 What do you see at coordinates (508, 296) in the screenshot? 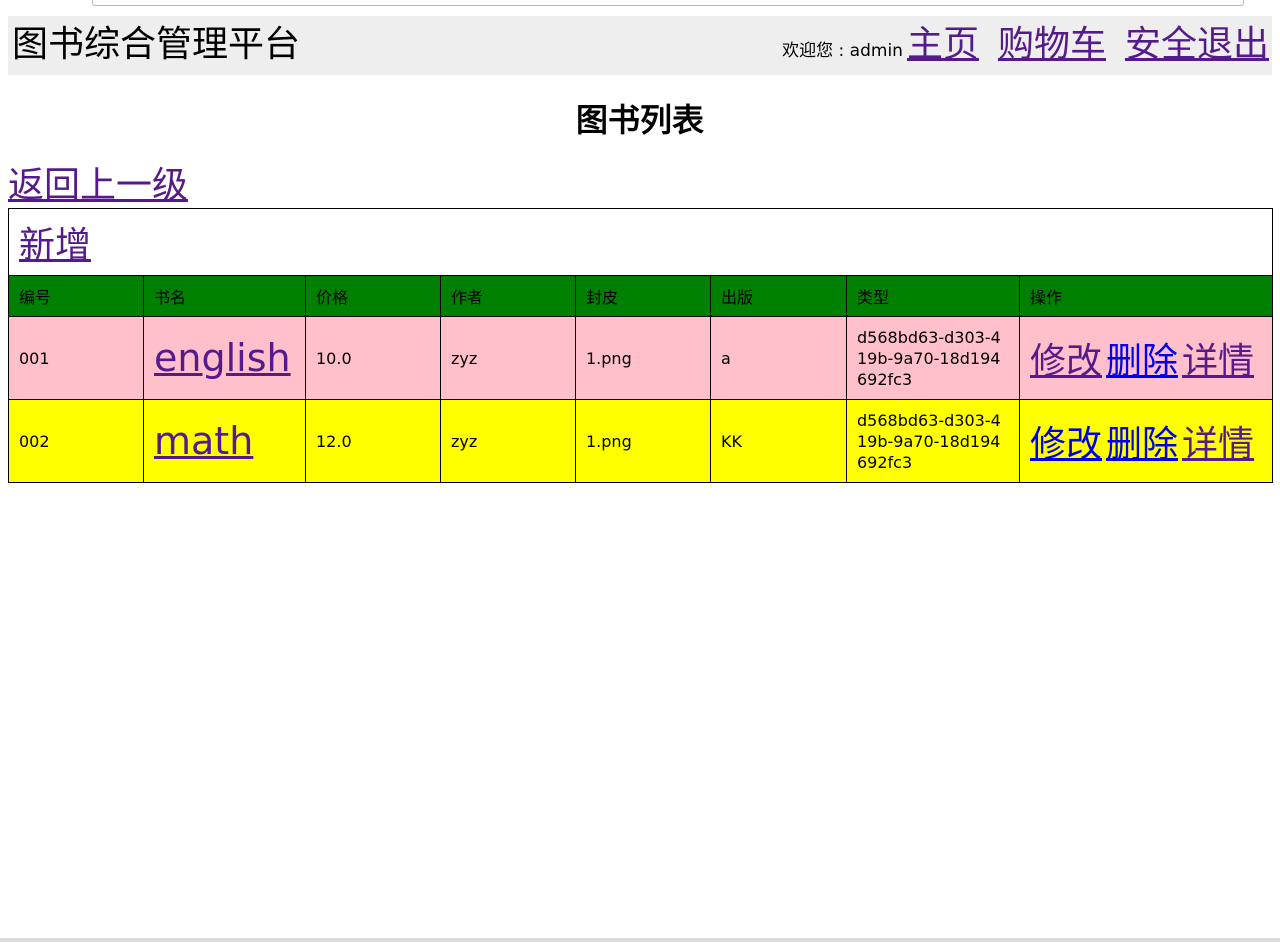
I see `column-header-author: 作者` at bounding box center [508, 296].